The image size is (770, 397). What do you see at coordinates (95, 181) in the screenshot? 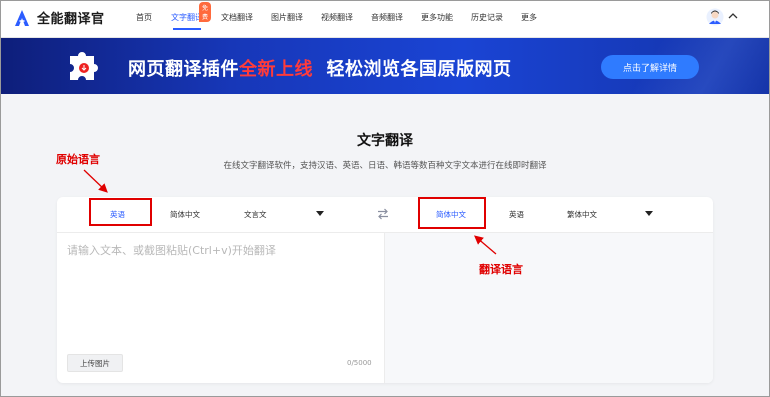
I see `source-annotation-arrow` at bounding box center [95, 181].